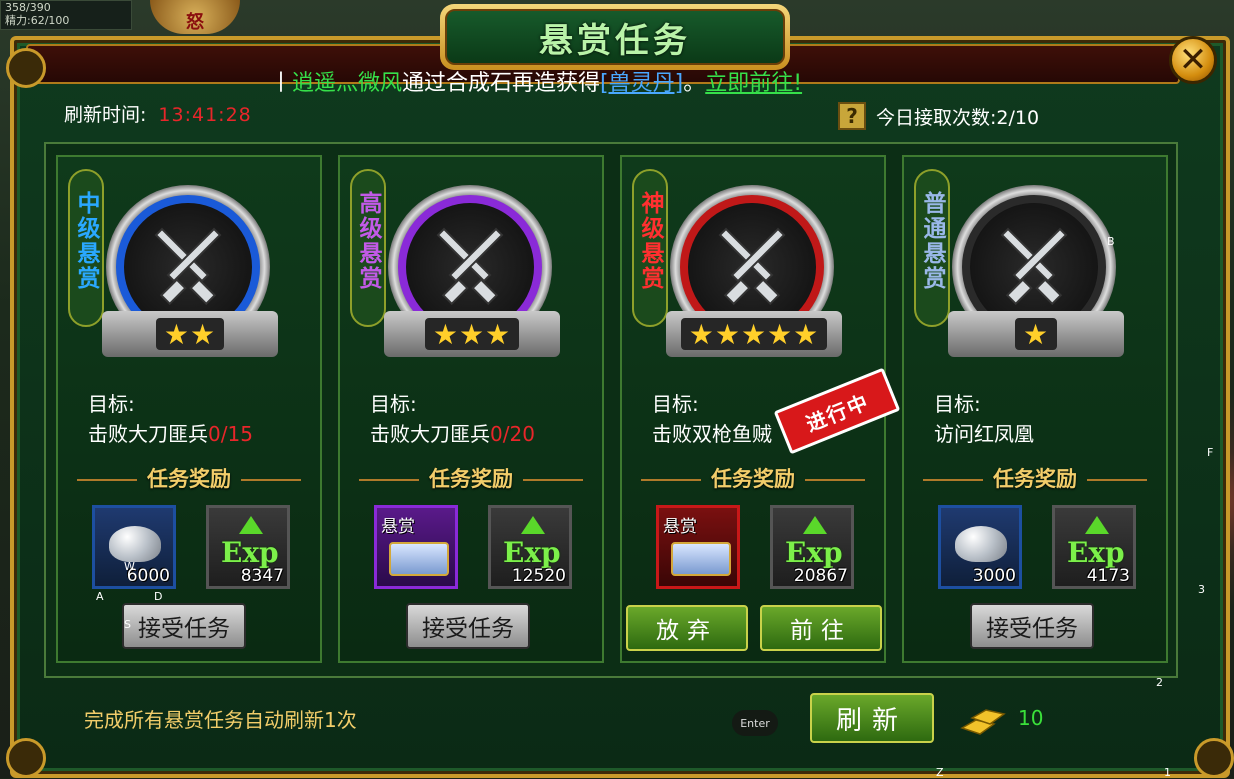 This screenshot has width=1234, height=779. I want to click on broadcast-prefix: 丨, so click(281, 83).